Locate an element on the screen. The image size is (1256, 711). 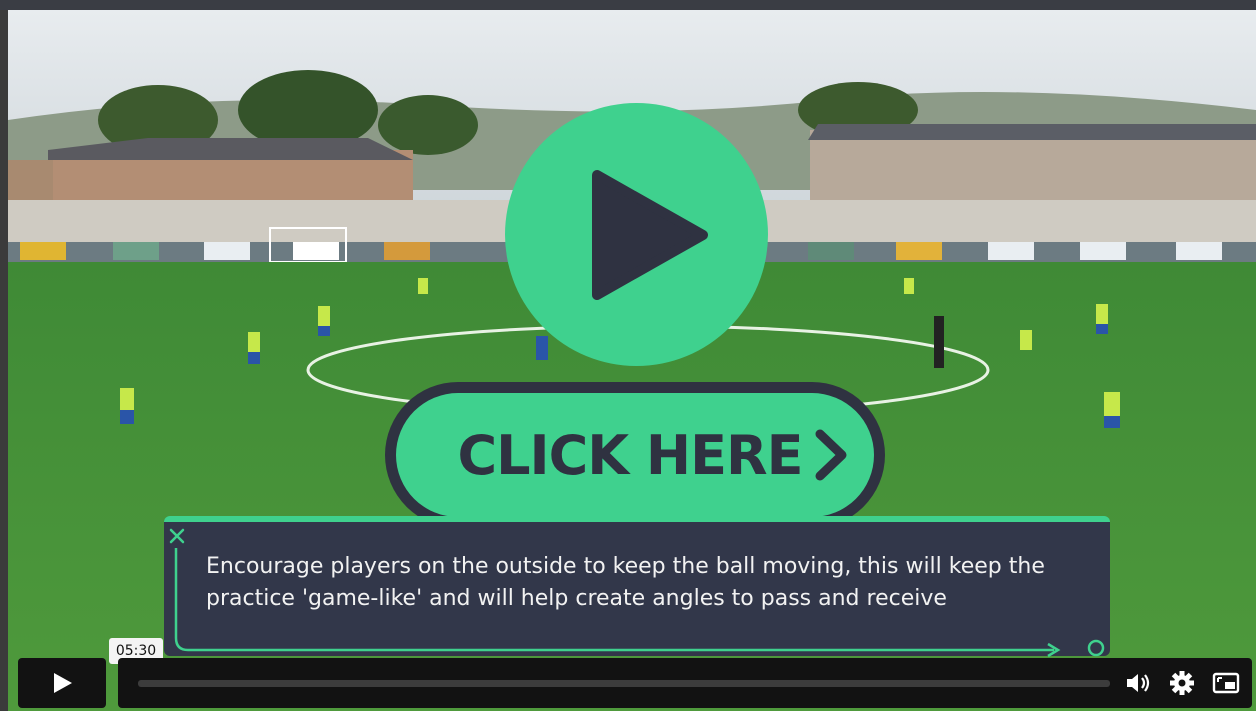
progress-bar is located at coordinates (624, 683).